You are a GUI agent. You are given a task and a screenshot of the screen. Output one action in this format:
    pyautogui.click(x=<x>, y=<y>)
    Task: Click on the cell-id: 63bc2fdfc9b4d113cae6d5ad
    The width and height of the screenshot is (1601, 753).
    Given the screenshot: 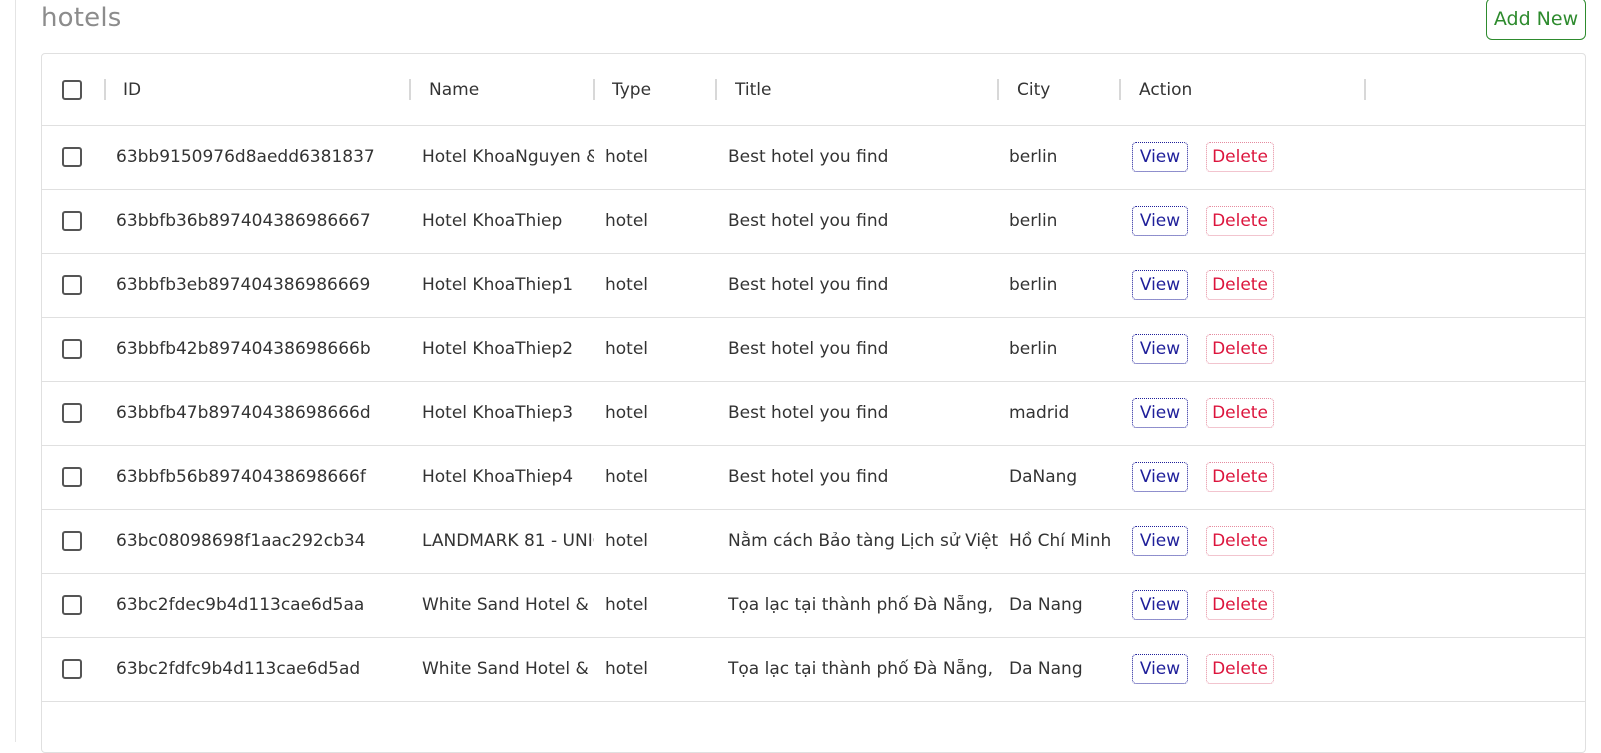 What is the action you would take?
    pyautogui.click(x=238, y=669)
    